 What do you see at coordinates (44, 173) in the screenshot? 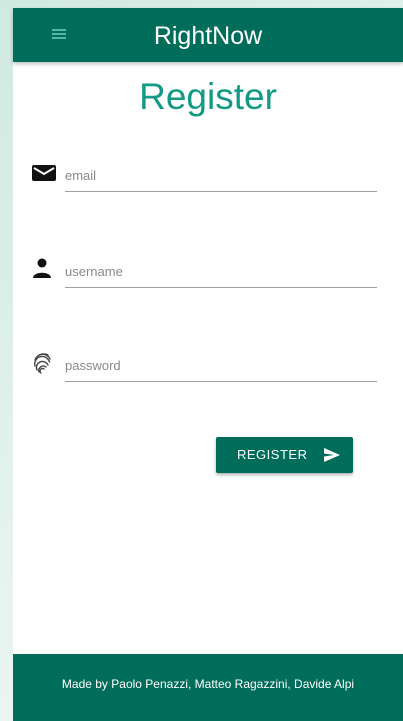
I see `envelope-icon` at bounding box center [44, 173].